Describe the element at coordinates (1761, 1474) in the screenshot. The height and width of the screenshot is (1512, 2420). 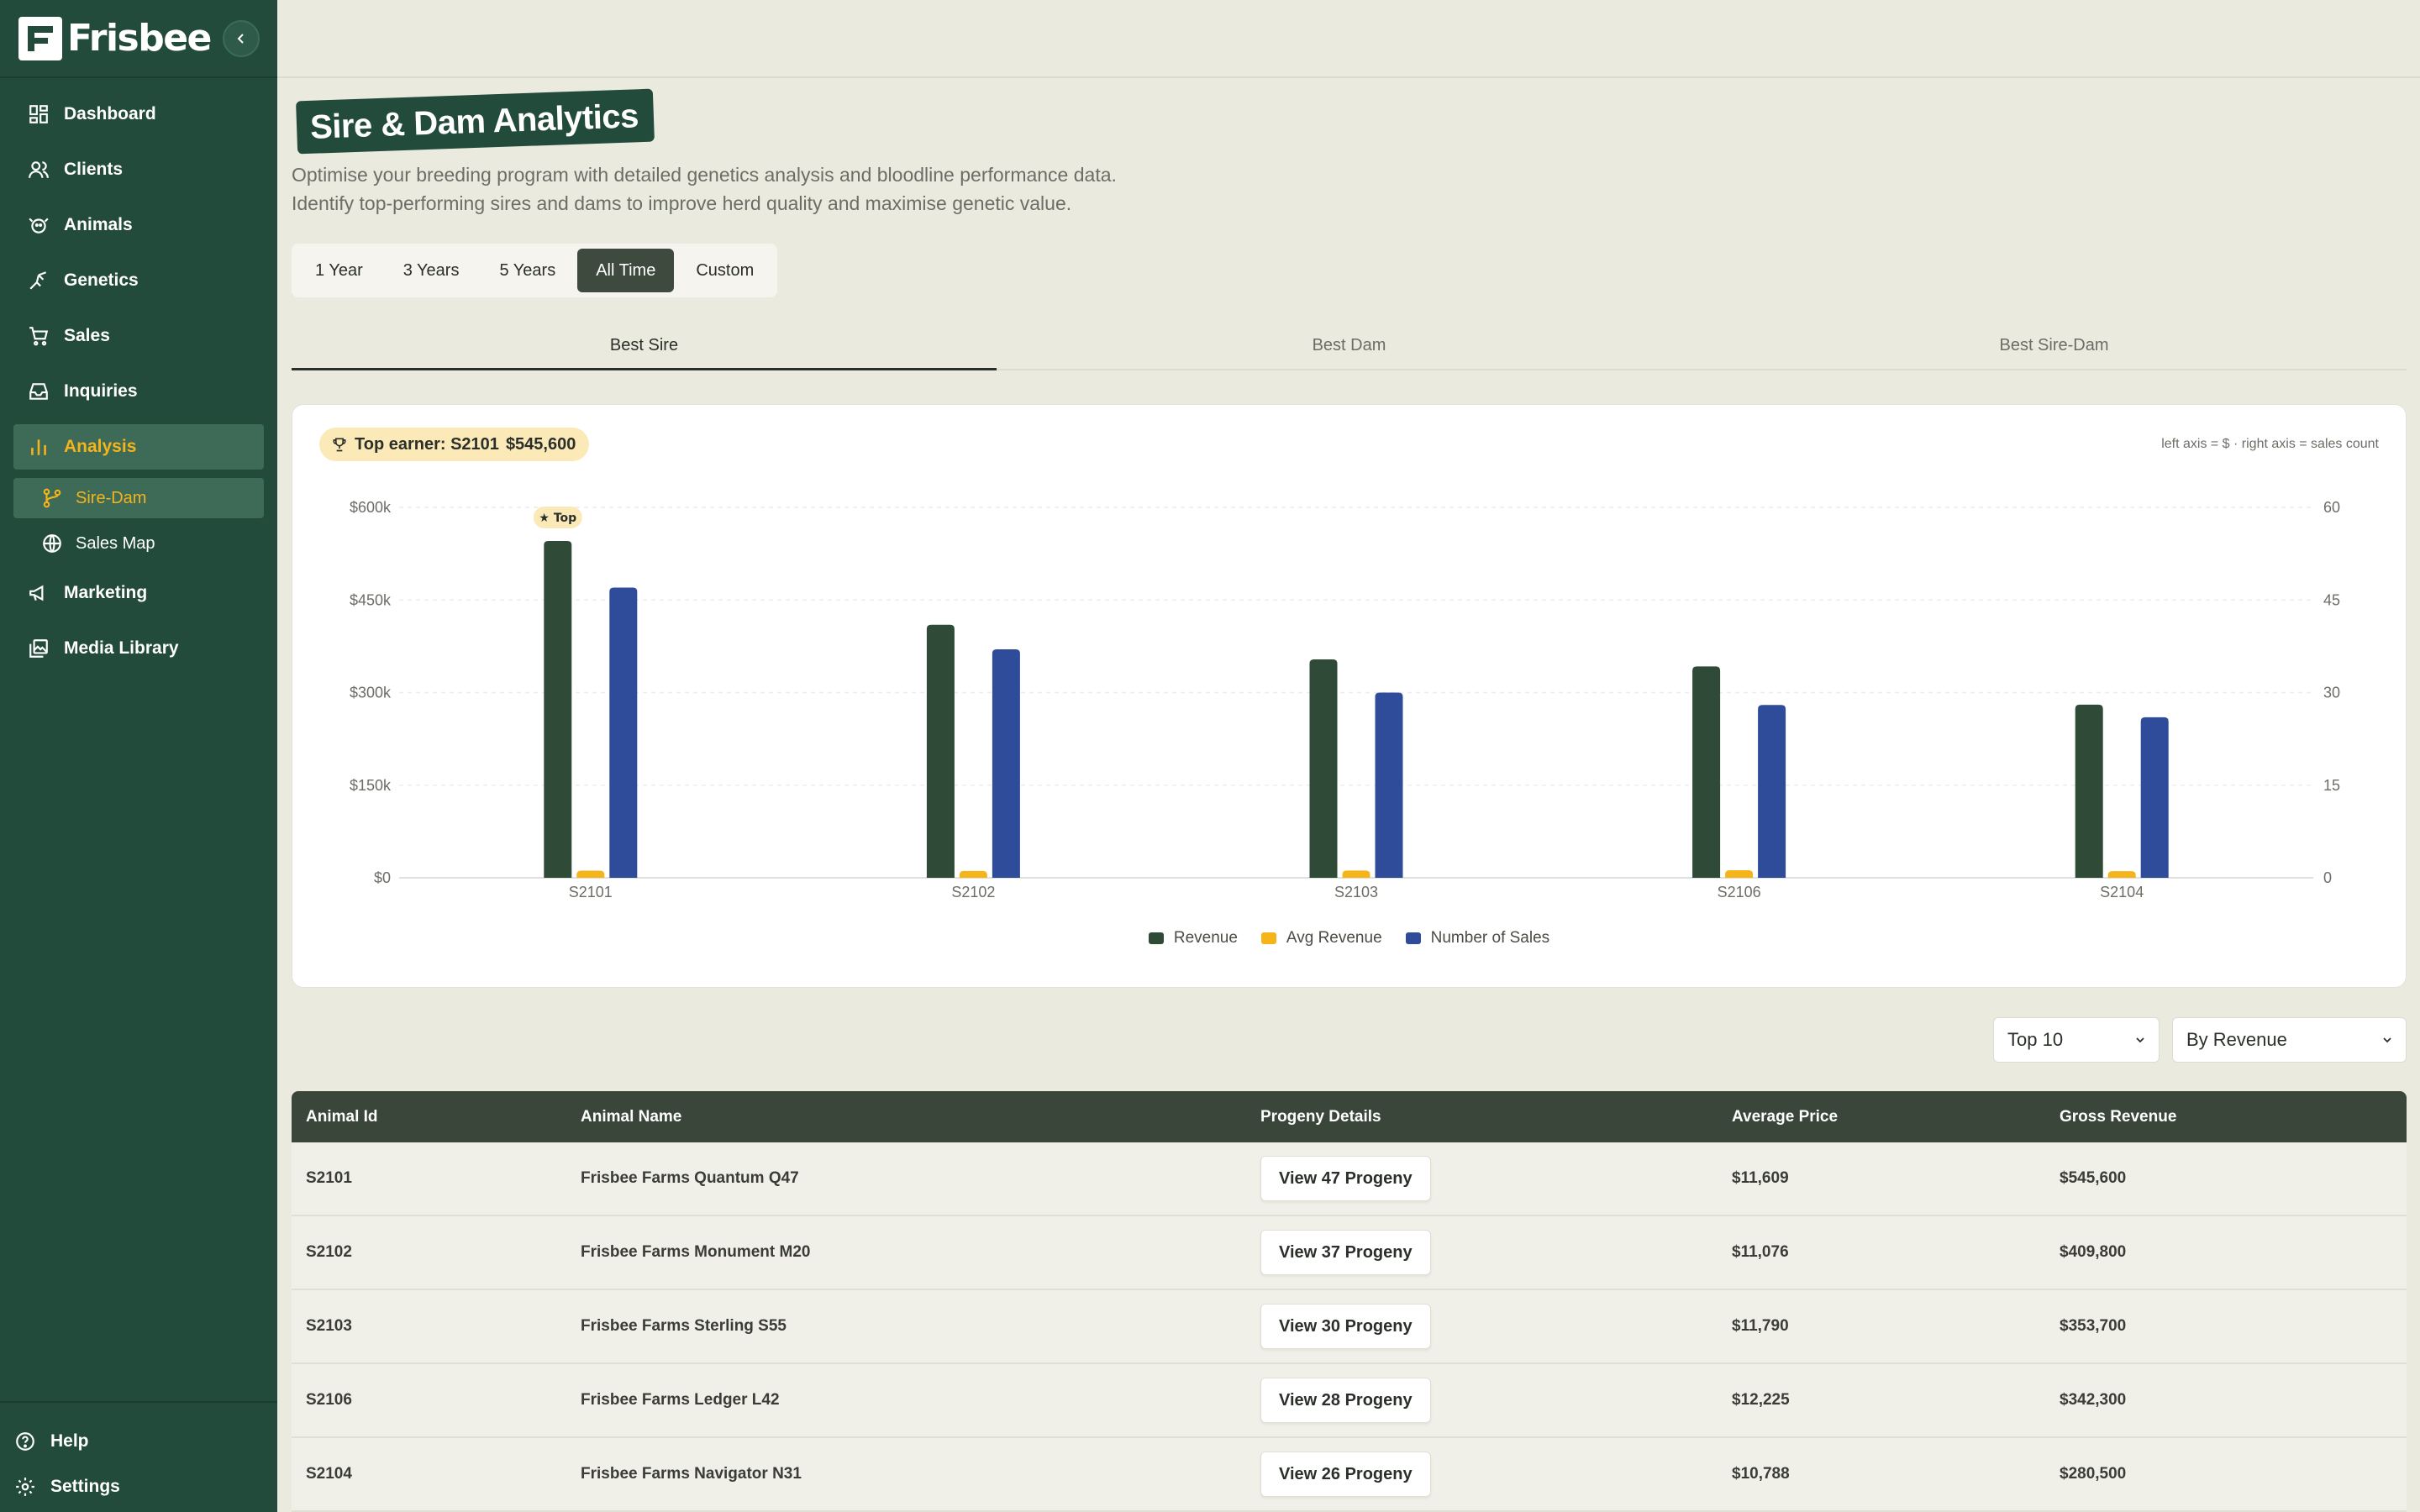
I see `cell-average-price: $10,788` at that location.